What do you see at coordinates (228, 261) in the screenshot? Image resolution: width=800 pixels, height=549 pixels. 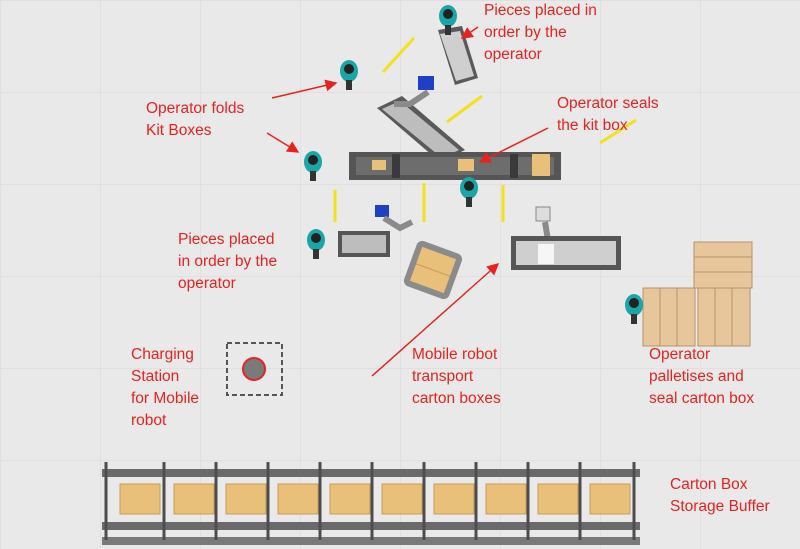 I see `label-pieces-mid: Pieces placed in order by the operator` at bounding box center [228, 261].